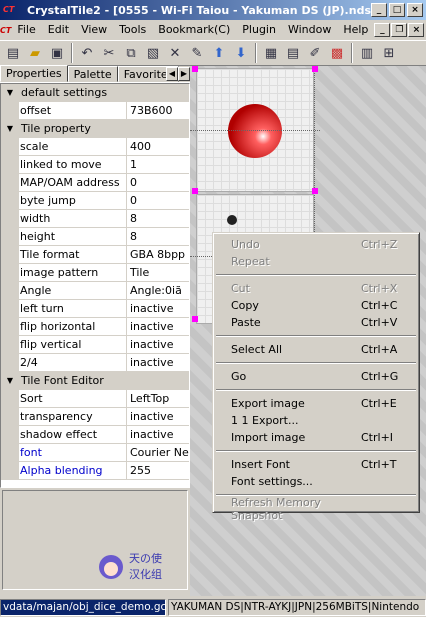  Describe the element at coordinates (271, 53) in the screenshot. I see `tile-view-icon: ▦` at that location.